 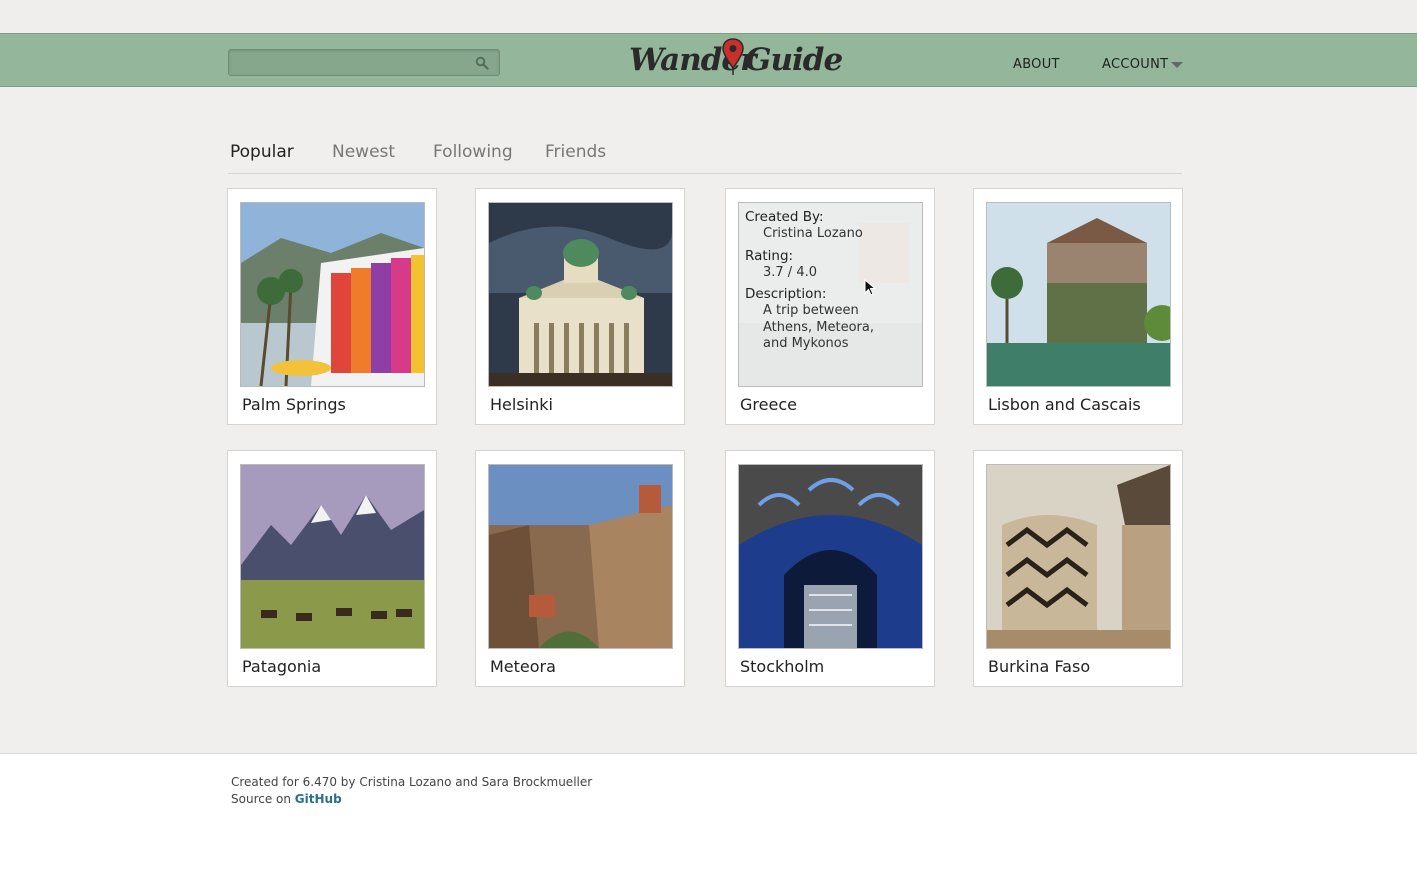 What do you see at coordinates (705, 157) in the screenshot?
I see `feed-tabs: Popular Newest Following Friends` at bounding box center [705, 157].